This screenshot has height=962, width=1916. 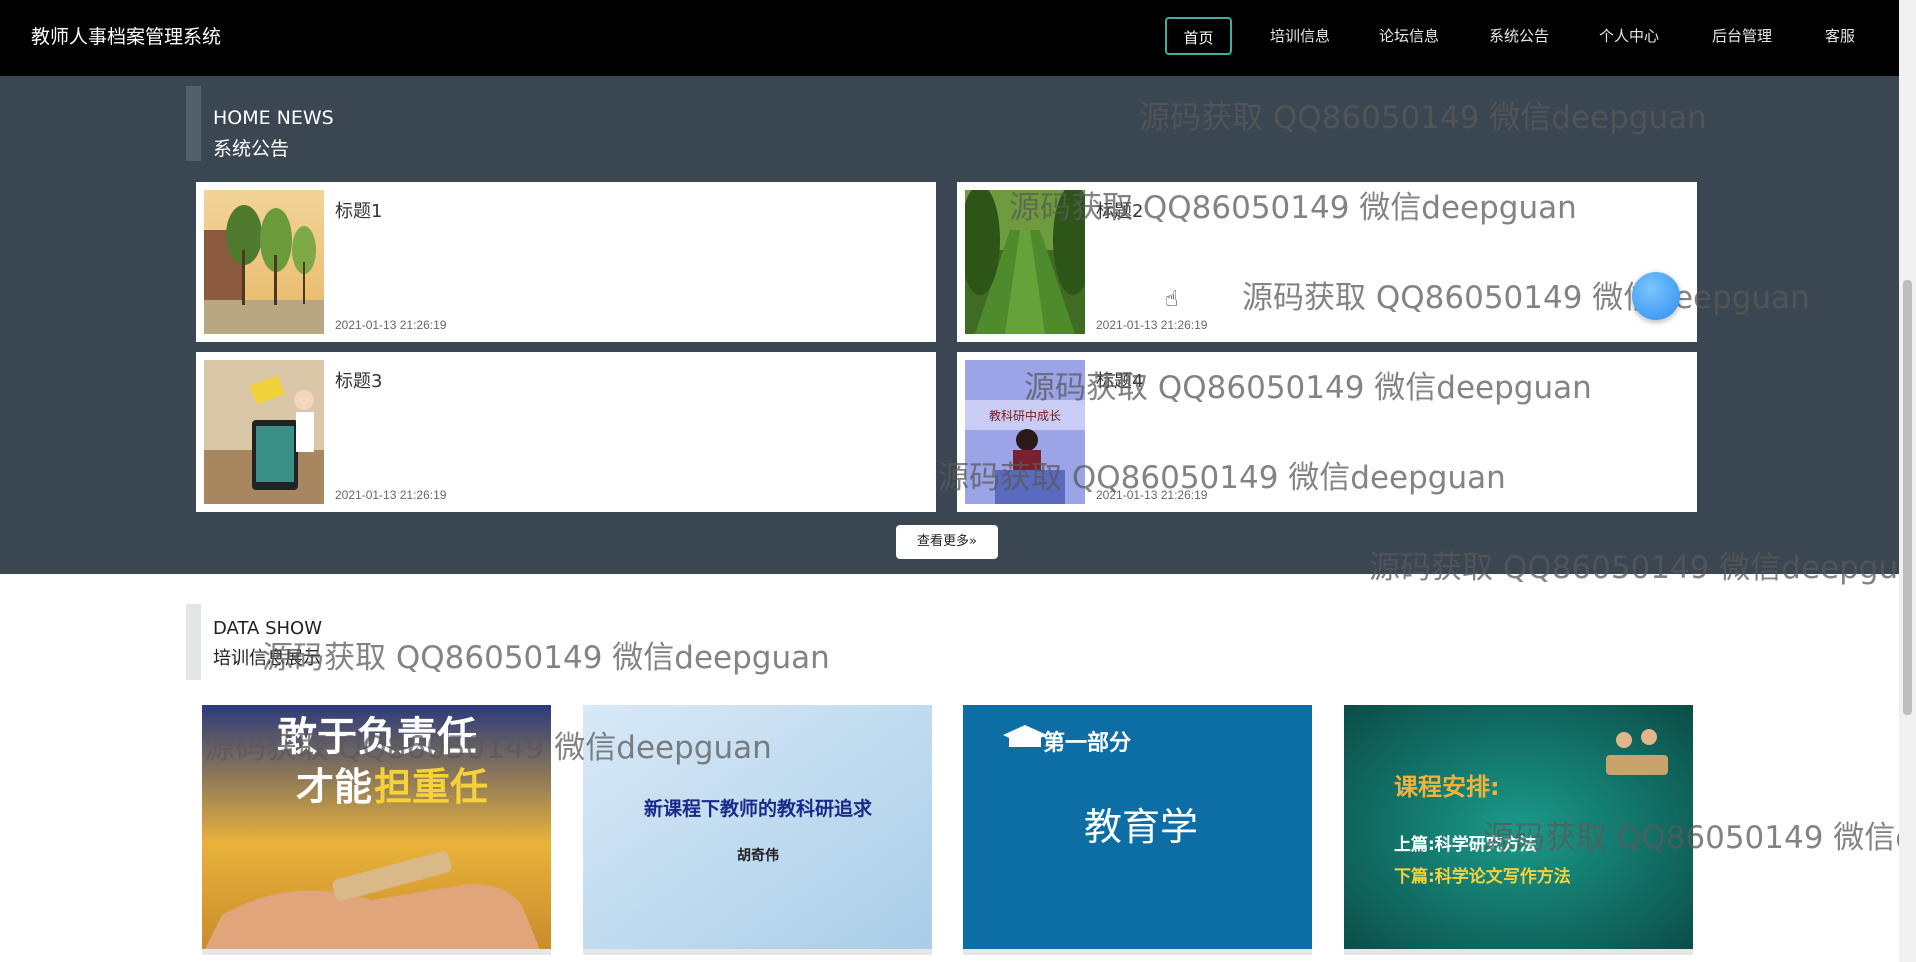 I want to click on training-card: 新课程下教师的教科研追求 胡奇伟, so click(x=757, y=830).